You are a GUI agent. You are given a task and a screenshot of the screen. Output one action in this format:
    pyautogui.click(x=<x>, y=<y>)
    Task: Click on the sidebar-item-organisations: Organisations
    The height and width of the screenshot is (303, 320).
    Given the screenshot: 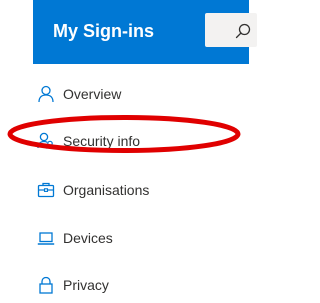 What is the action you would take?
    pyautogui.click(x=124, y=190)
    